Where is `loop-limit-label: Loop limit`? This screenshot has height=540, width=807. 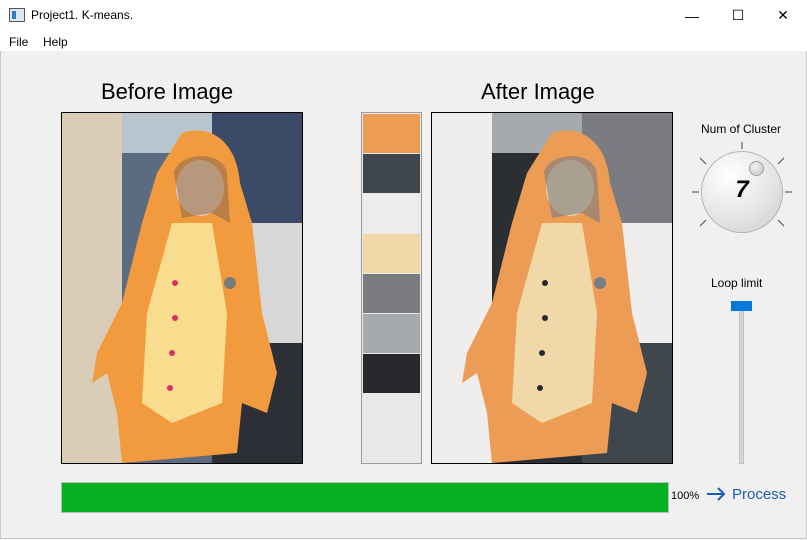
loop-limit-label: Loop limit is located at coordinates (737, 283).